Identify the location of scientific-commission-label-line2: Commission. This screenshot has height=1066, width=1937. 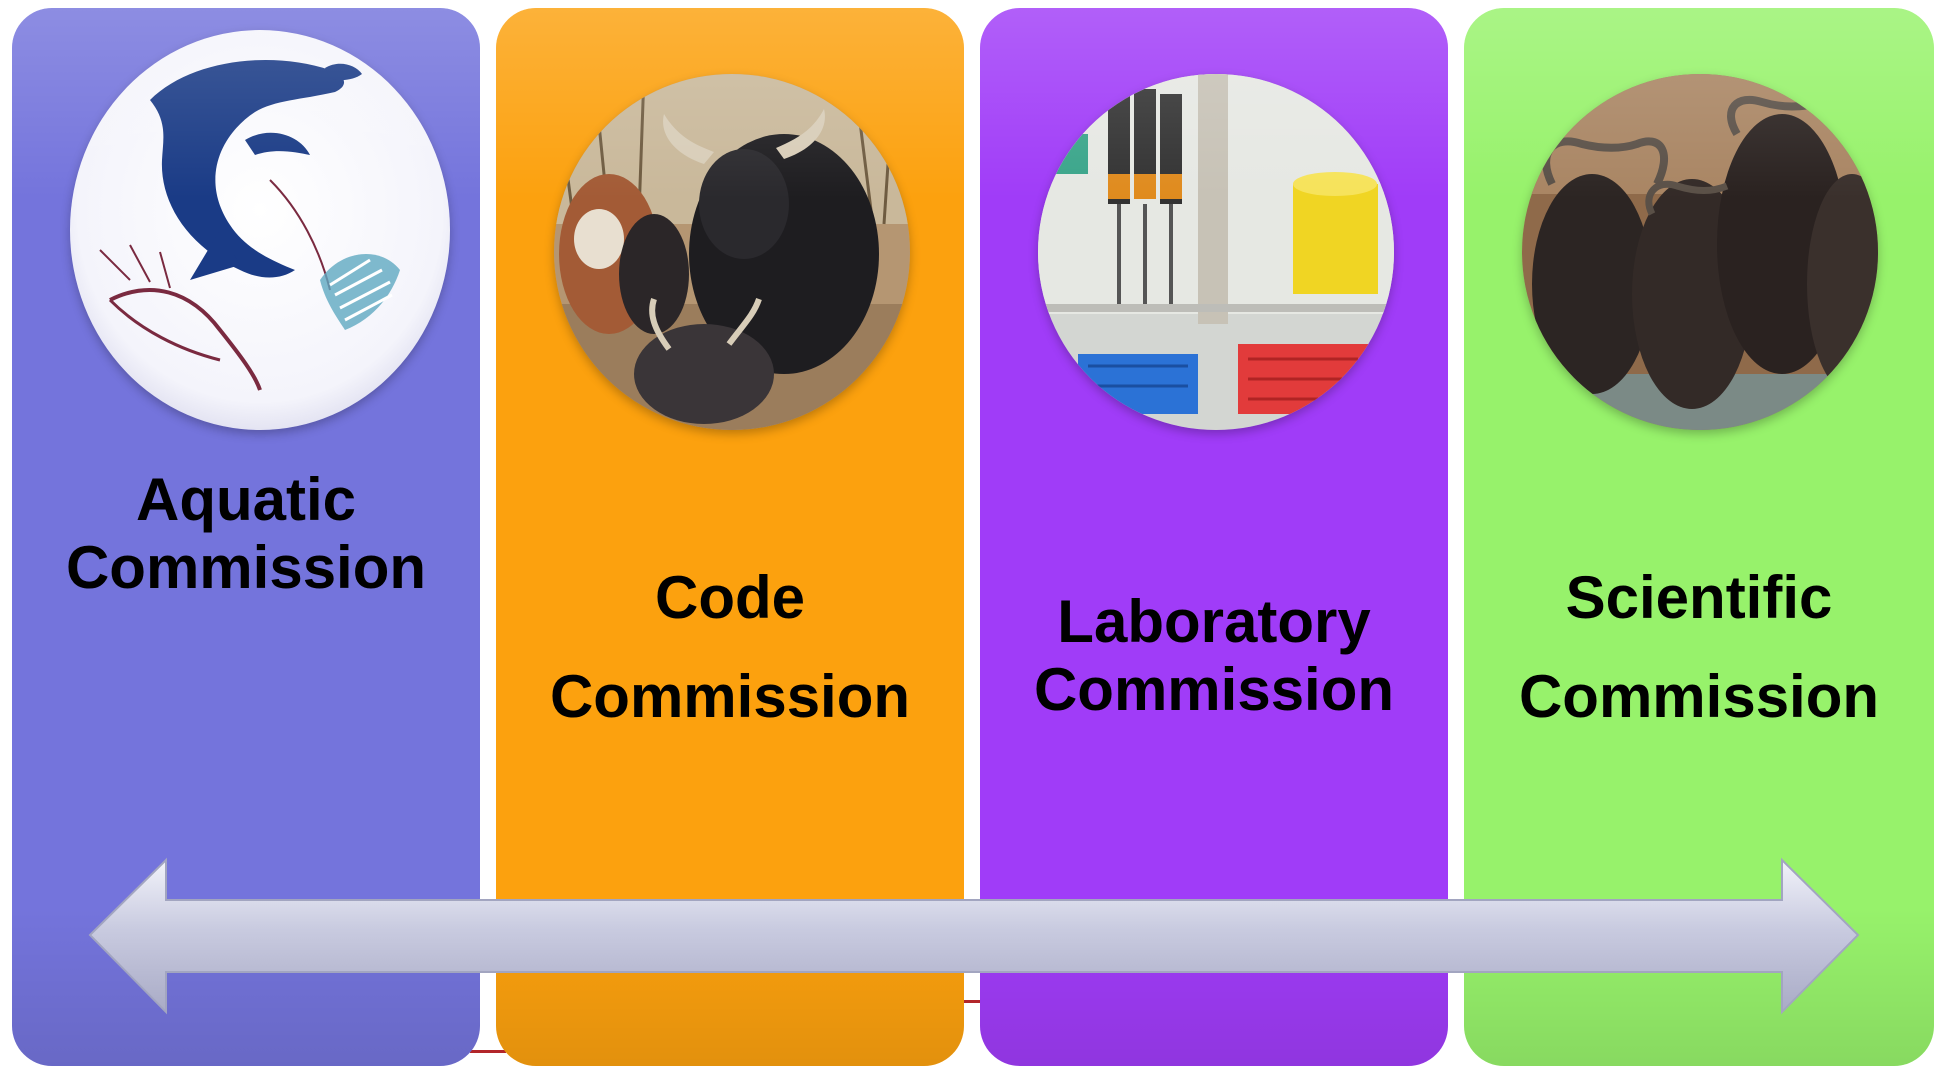
(1699, 696).